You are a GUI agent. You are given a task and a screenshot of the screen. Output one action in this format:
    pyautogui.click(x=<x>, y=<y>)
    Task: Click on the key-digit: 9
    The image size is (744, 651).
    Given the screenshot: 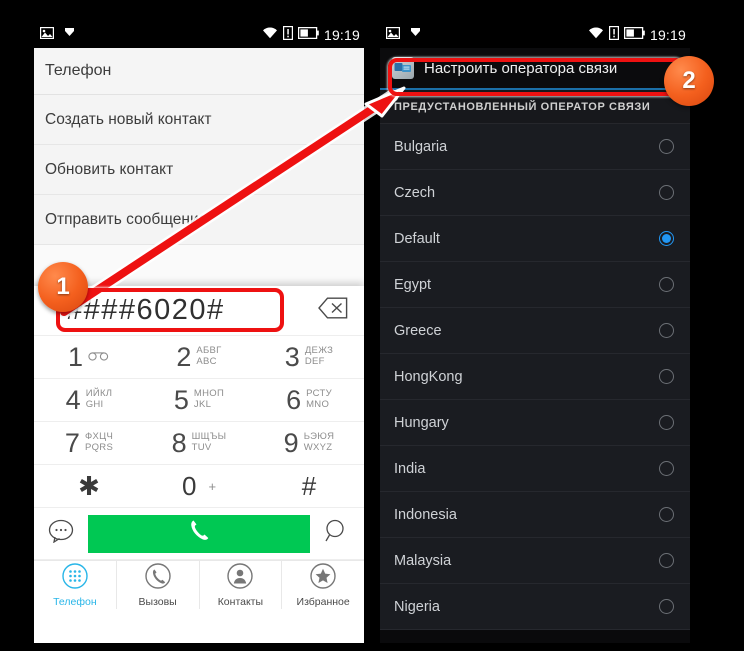 What is the action you would take?
    pyautogui.click(x=291, y=442)
    